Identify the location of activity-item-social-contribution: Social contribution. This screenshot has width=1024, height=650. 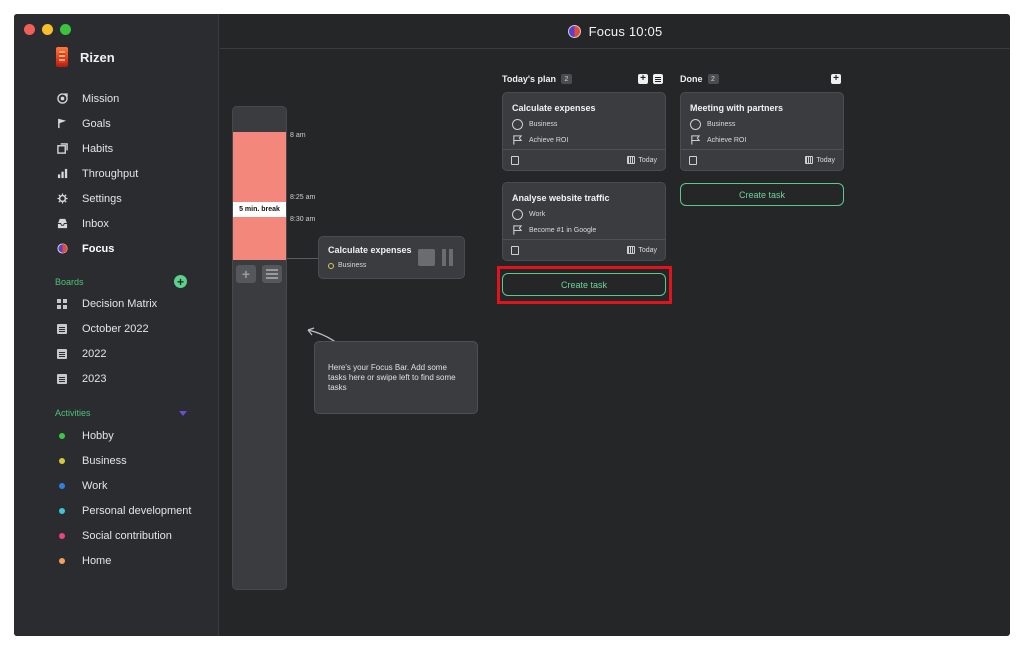
(131, 535).